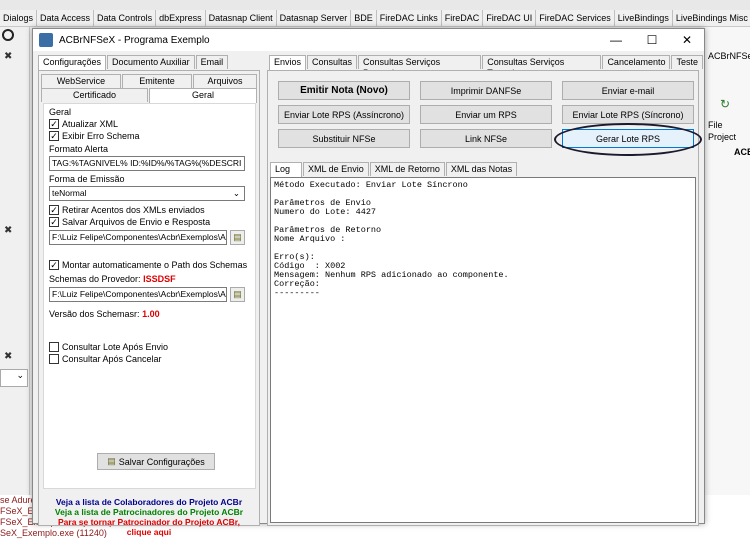 Image resolution: width=750 pixels, height=544 pixels. What do you see at coordinates (364, 18) in the screenshot?
I see `palette-tab: BDE` at bounding box center [364, 18].